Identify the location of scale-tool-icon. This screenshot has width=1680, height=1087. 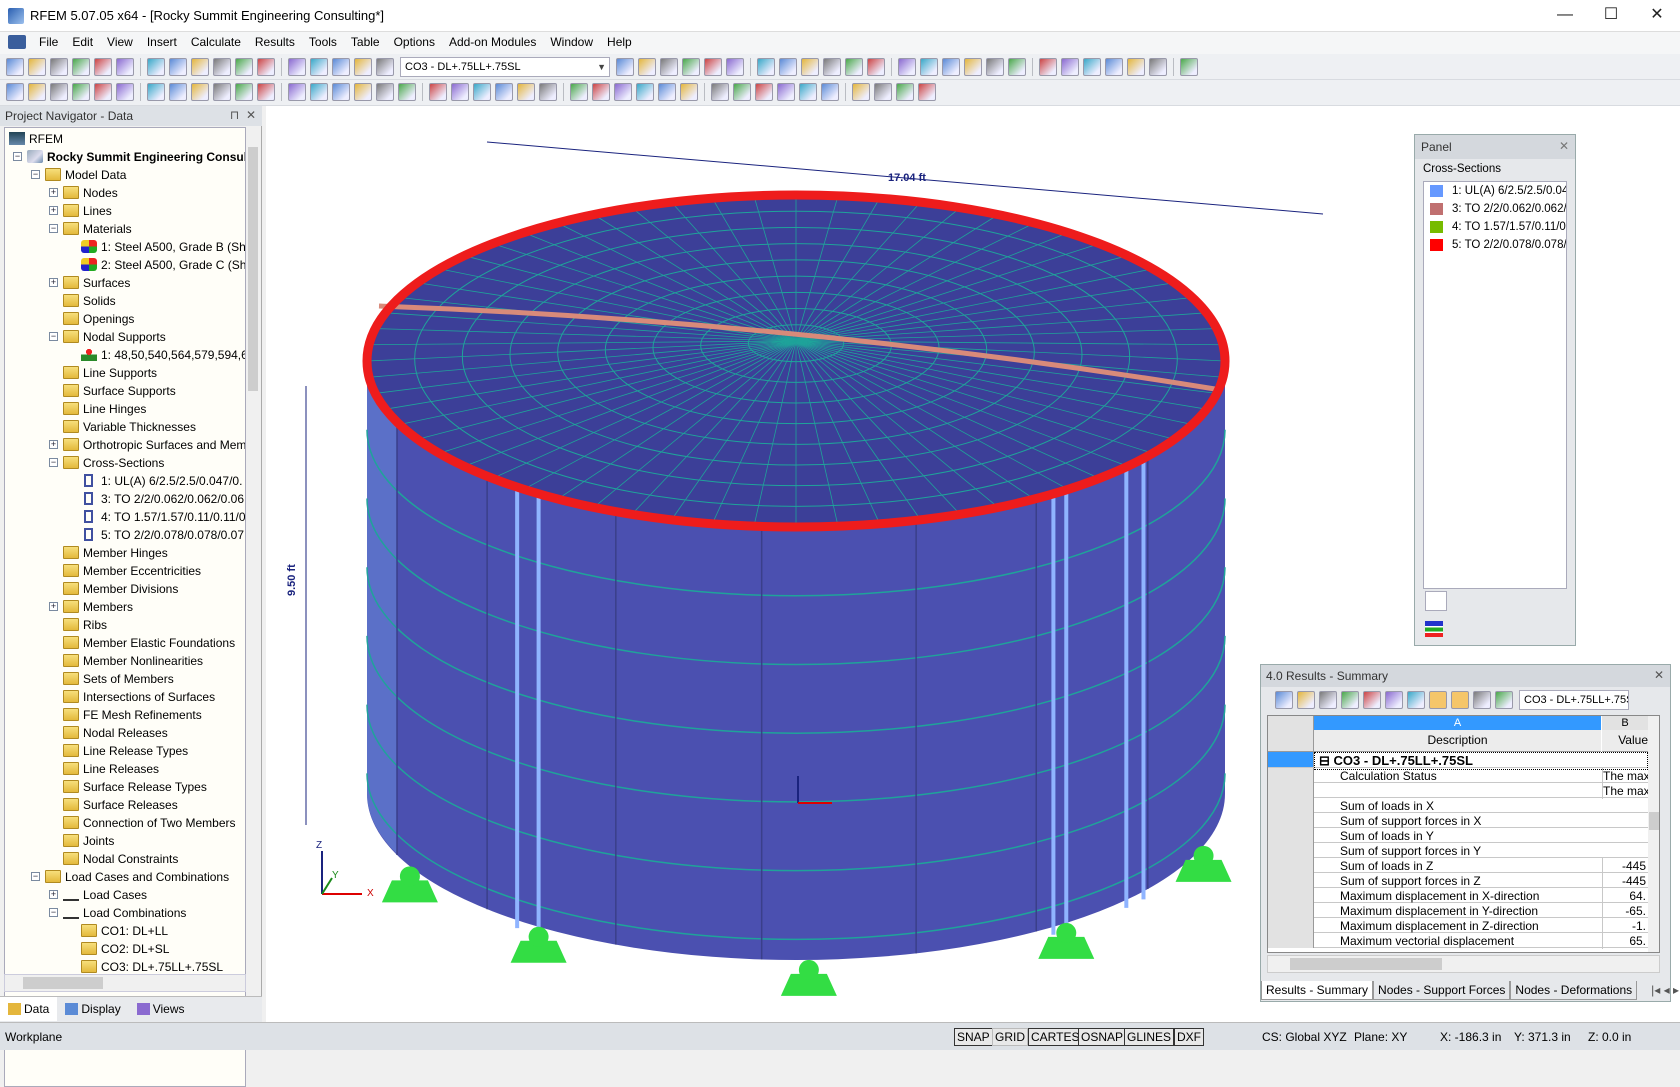
(319, 92).